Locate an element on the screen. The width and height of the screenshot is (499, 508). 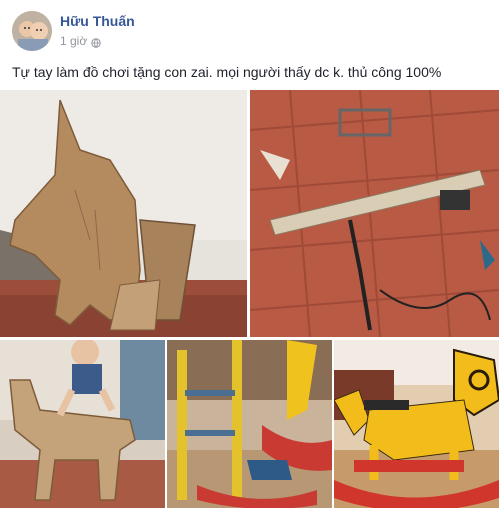
painted-rocking-horse-photo is located at coordinates (416, 424).